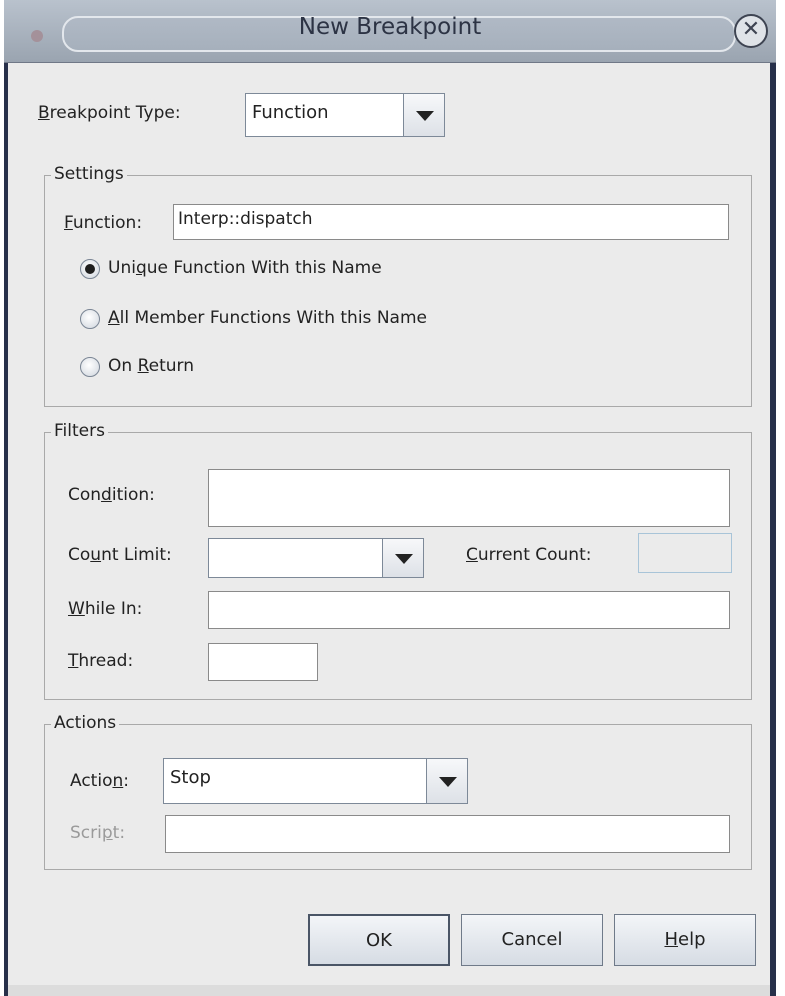  Describe the element at coordinates (685, 553) in the screenshot. I see `current-count-field` at that location.